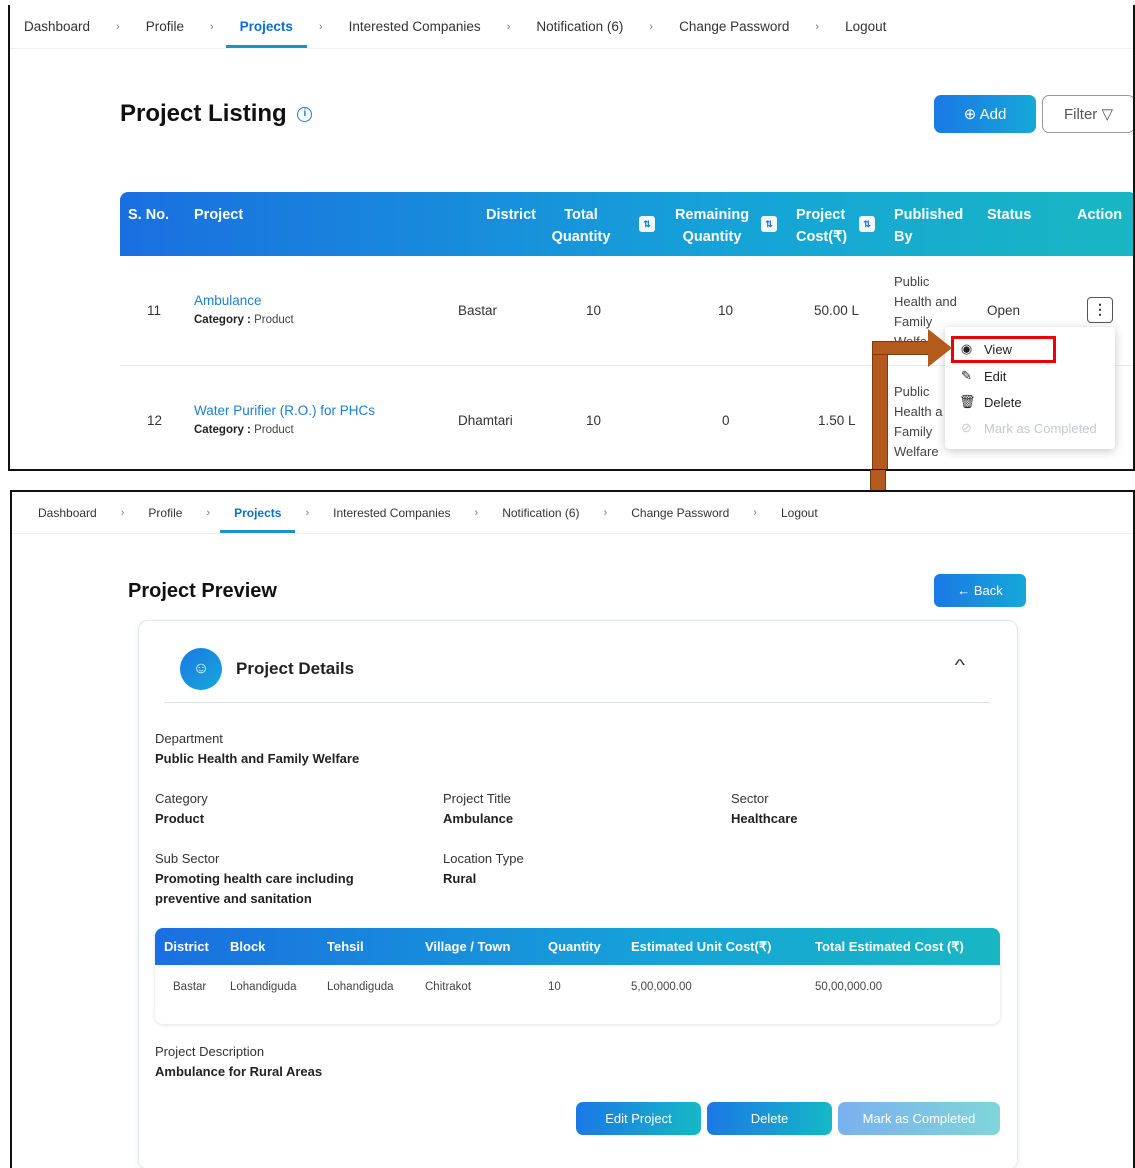  What do you see at coordinates (448, 987) in the screenshot?
I see `td-village: Chitrakot` at bounding box center [448, 987].